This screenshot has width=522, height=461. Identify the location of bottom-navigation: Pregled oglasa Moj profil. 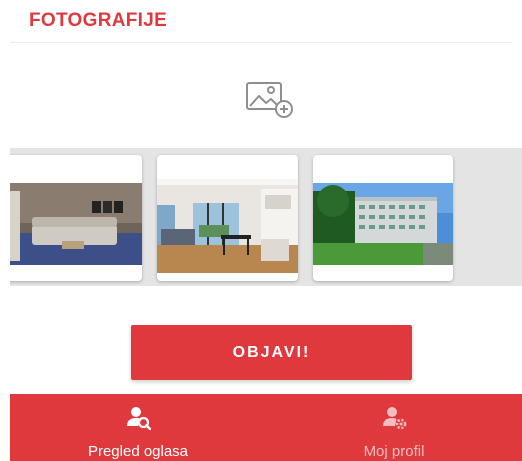
(266, 427).